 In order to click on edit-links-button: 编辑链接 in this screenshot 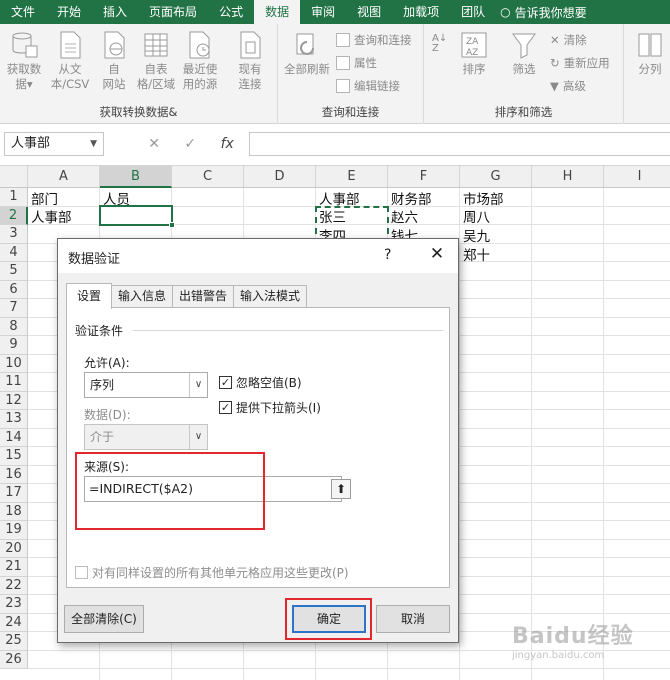, I will do `click(368, 86)`.